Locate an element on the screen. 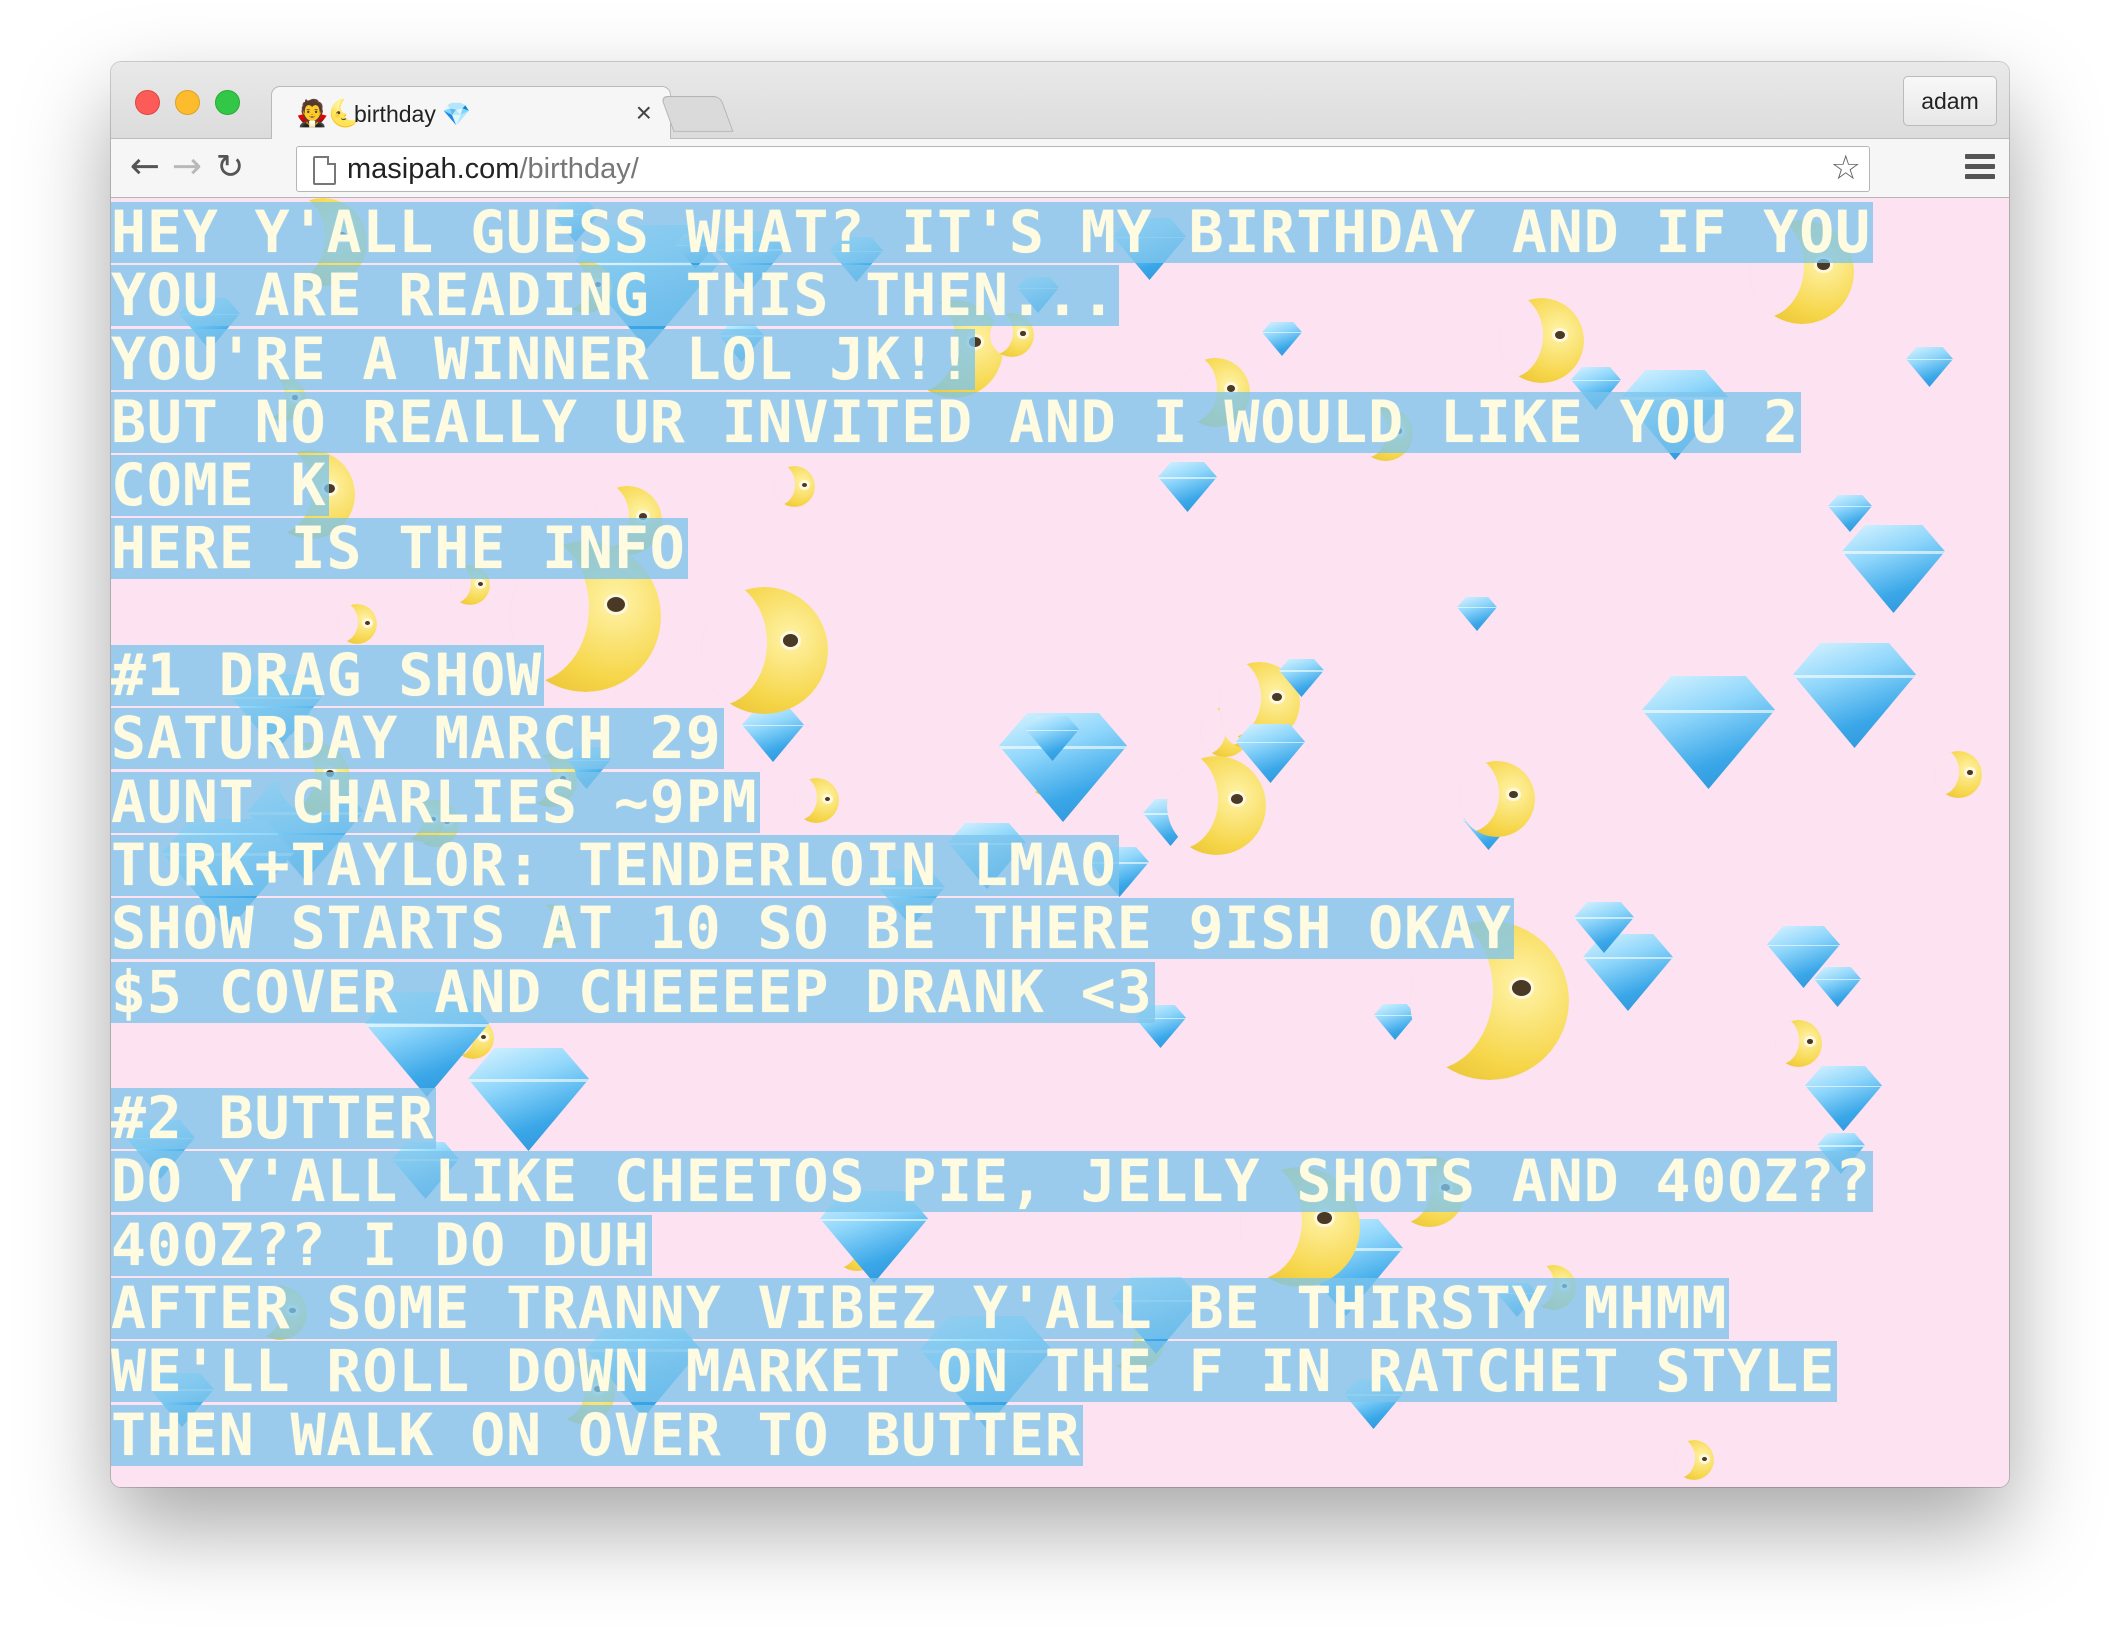 The image size is (2120, 1648). toolbar: ← → ↻ masipah.com/birthday/ ☆ is located at coordinates (1060, 168).